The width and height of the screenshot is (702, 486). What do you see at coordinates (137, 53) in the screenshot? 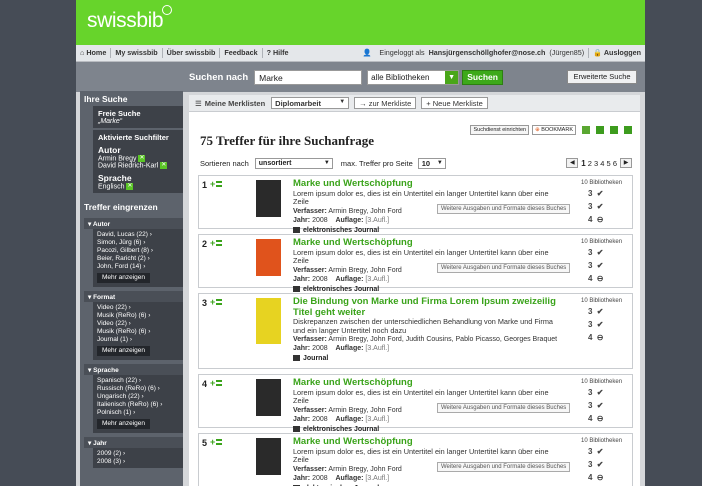
I see `nav-my-swissbib: My swissbib` at bounding box center [137, 53].